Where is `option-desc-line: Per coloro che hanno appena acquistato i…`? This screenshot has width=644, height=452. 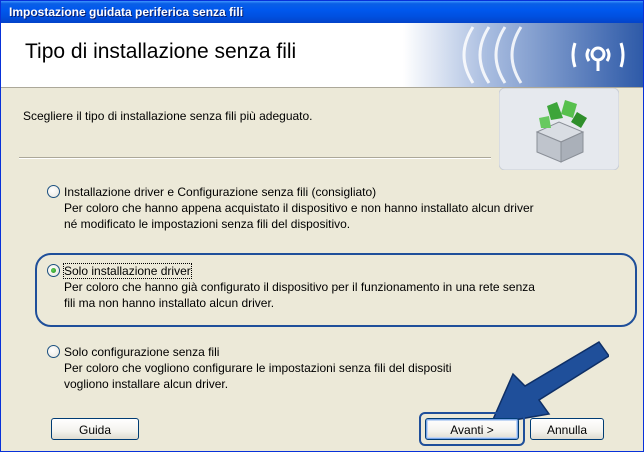 option-desc-line: Per coloro che hanno appena acquistato i… is located at coordinates (299, 208).